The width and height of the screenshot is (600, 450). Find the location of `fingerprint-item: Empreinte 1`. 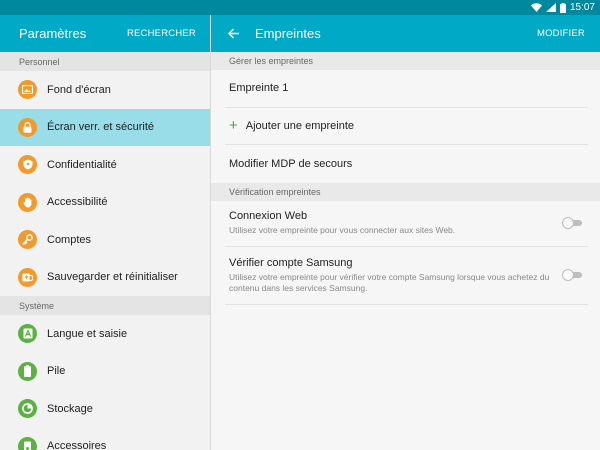

fingerprint-item: Empreinte 1 is located at coordinates (406, 89).